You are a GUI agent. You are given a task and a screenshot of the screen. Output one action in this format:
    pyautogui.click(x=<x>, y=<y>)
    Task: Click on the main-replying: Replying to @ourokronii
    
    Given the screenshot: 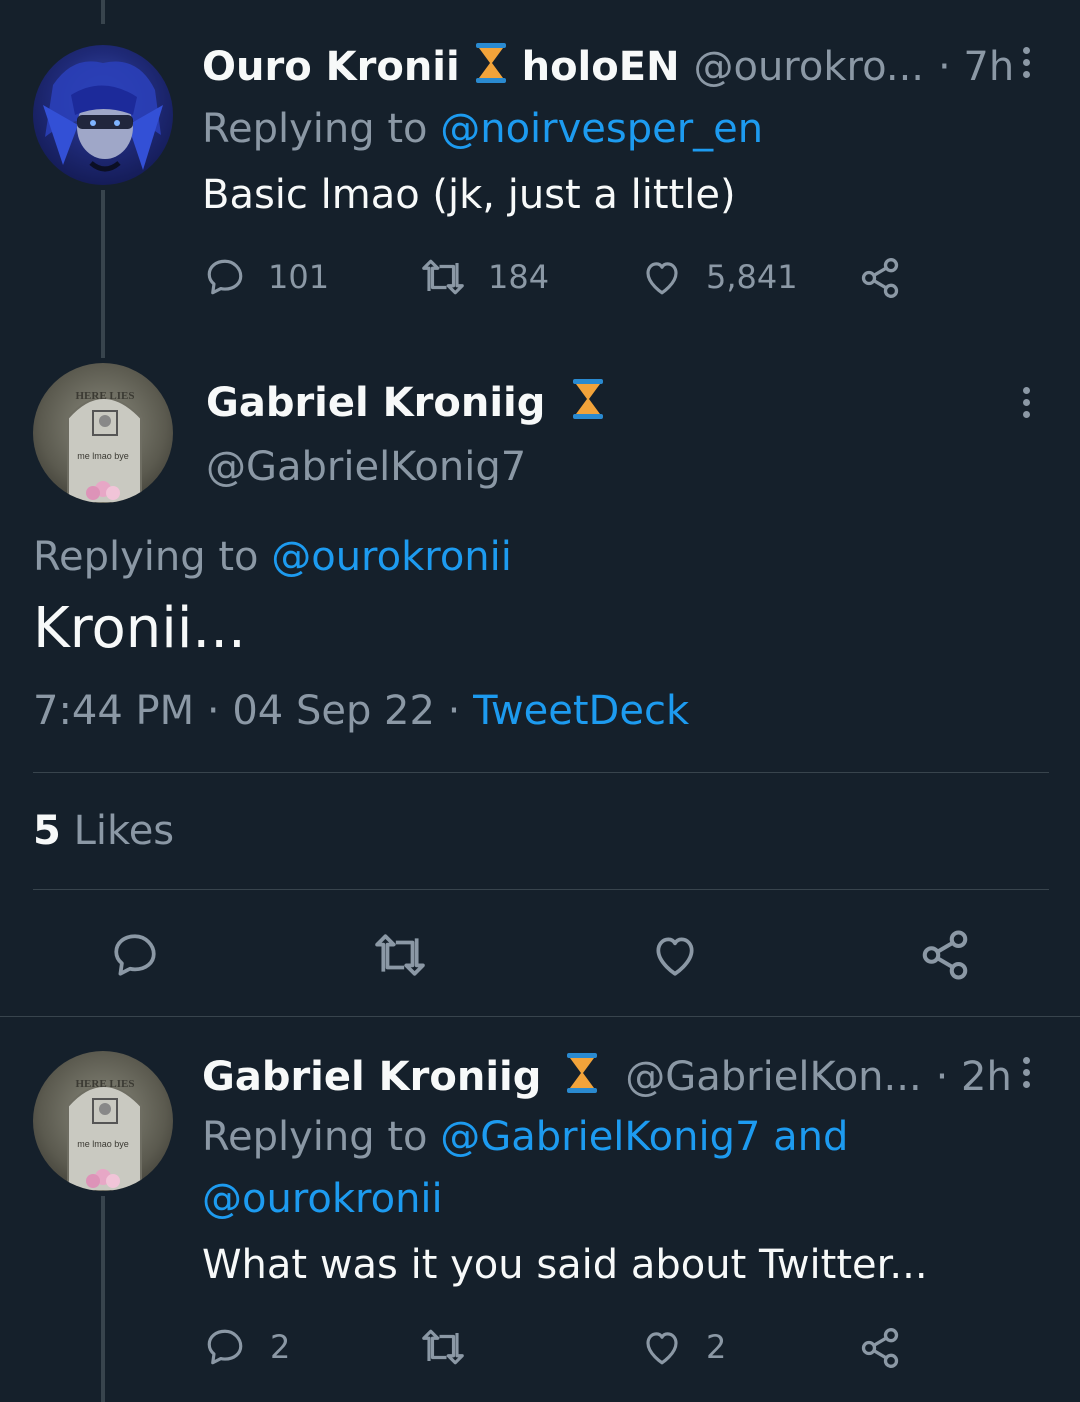 What is the action you would take?
    pyautogui.click(x=272, y=557)
    